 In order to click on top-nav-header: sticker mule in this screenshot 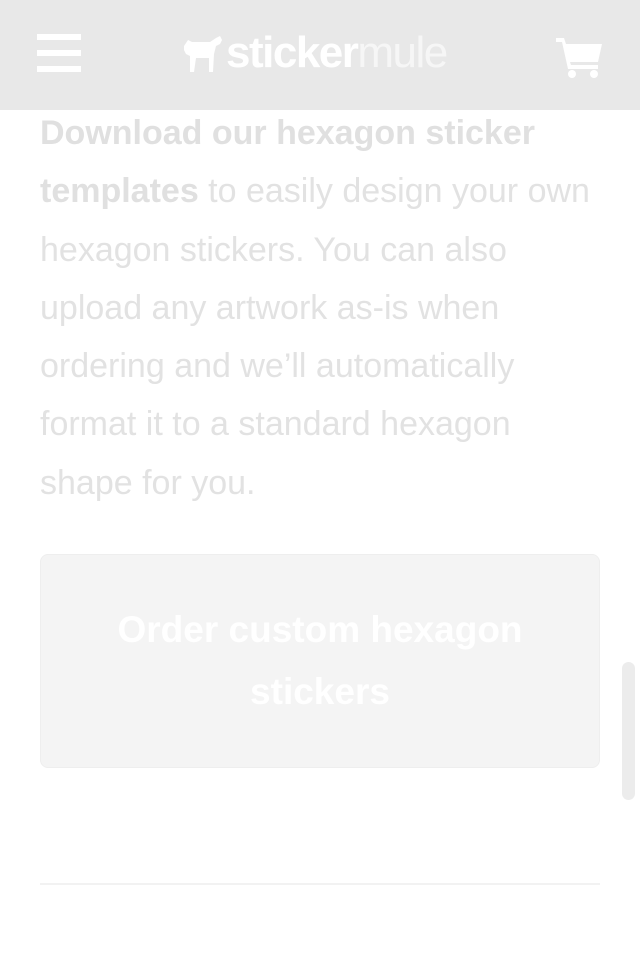, I will do `click(320, 55)`.